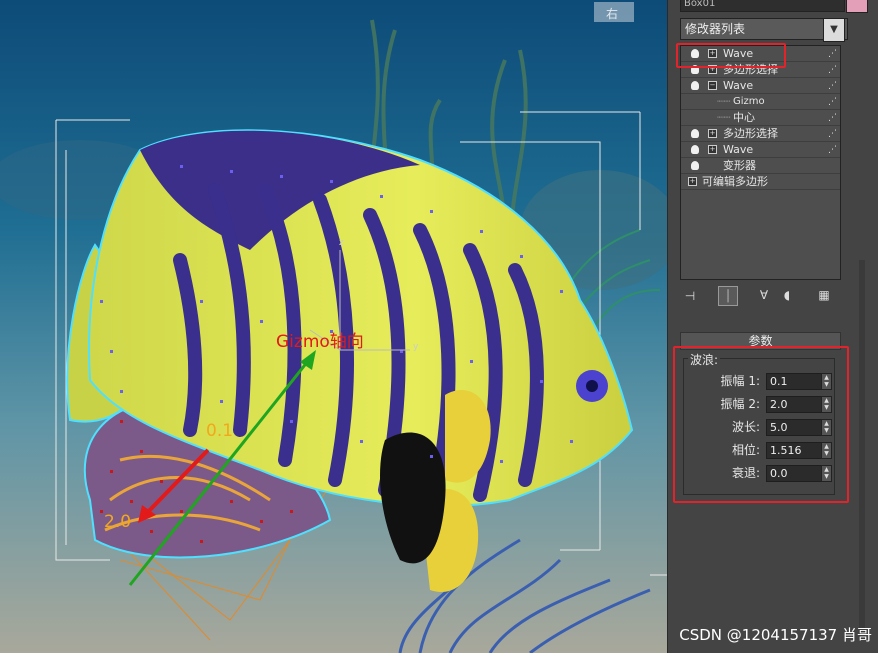  Describe the element at coordinates (760, 150) in the screenshot. I see `stack-item-wave-bottom: + Wave ⋰` at that location.